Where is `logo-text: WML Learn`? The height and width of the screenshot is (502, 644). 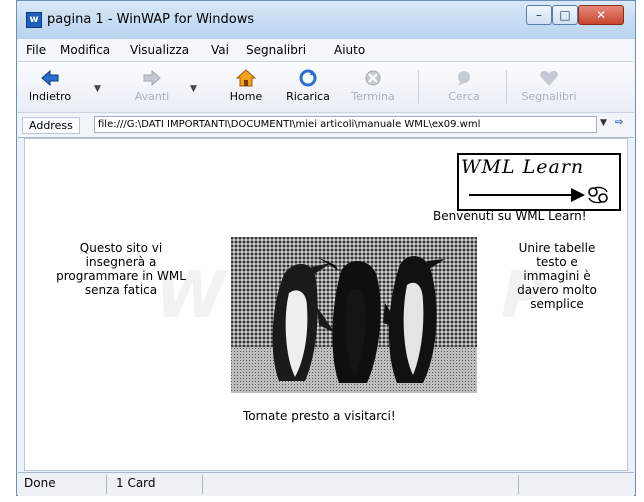 logo-text: WML Learn is located at coordinates (523, 167).